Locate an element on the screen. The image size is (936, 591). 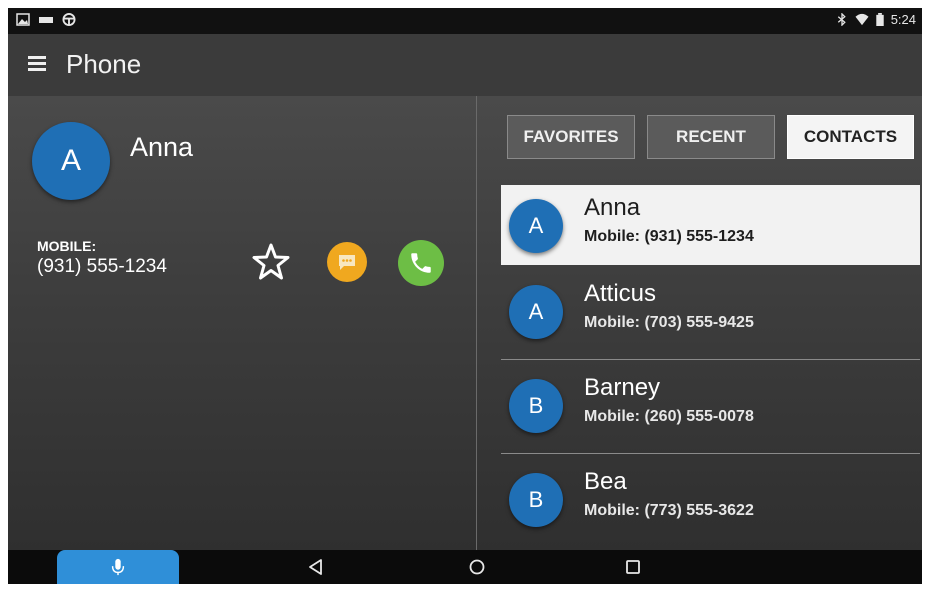
microphone-icon is located at coordinates (118, 567).